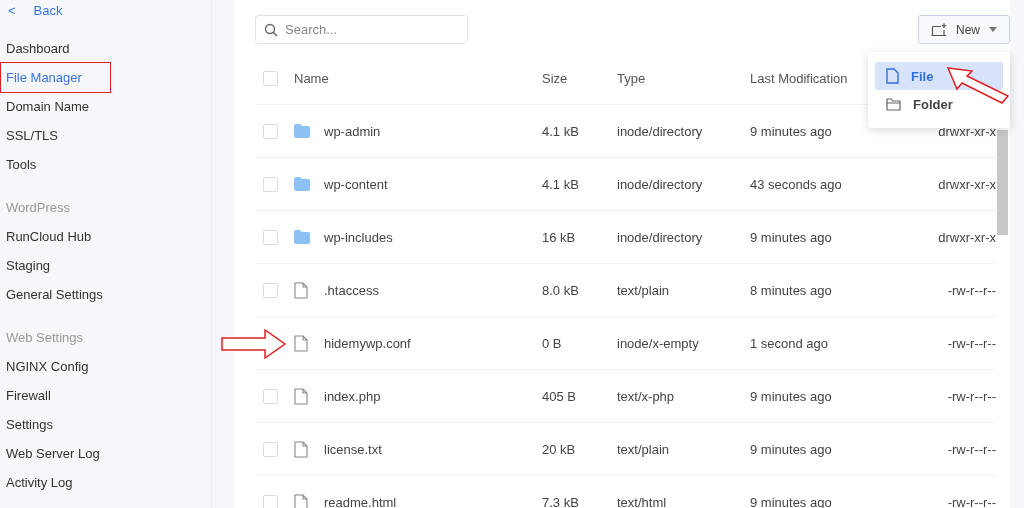 Image resolution: width=1024 pixels, height=508 pixels. I want to click on sidebar-item: General Settings, so click(56, 294).